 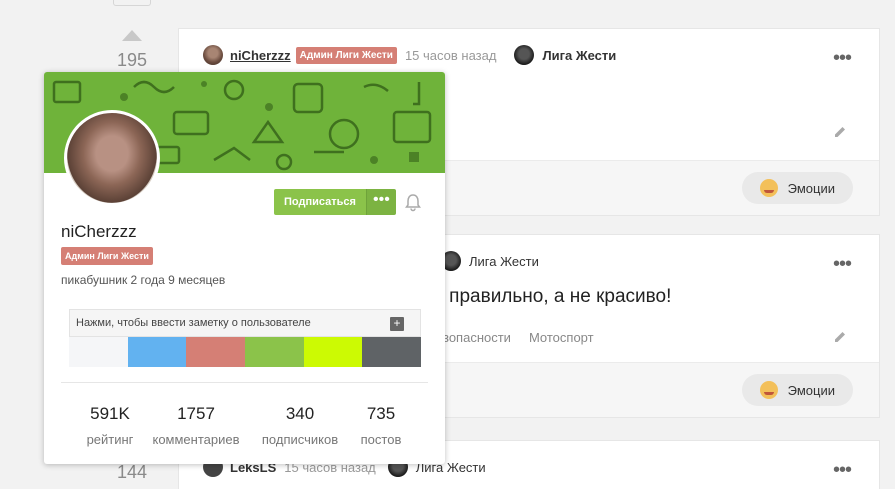 I want to click on subscribe-button: Подписаться, so click(x=320, y=202).